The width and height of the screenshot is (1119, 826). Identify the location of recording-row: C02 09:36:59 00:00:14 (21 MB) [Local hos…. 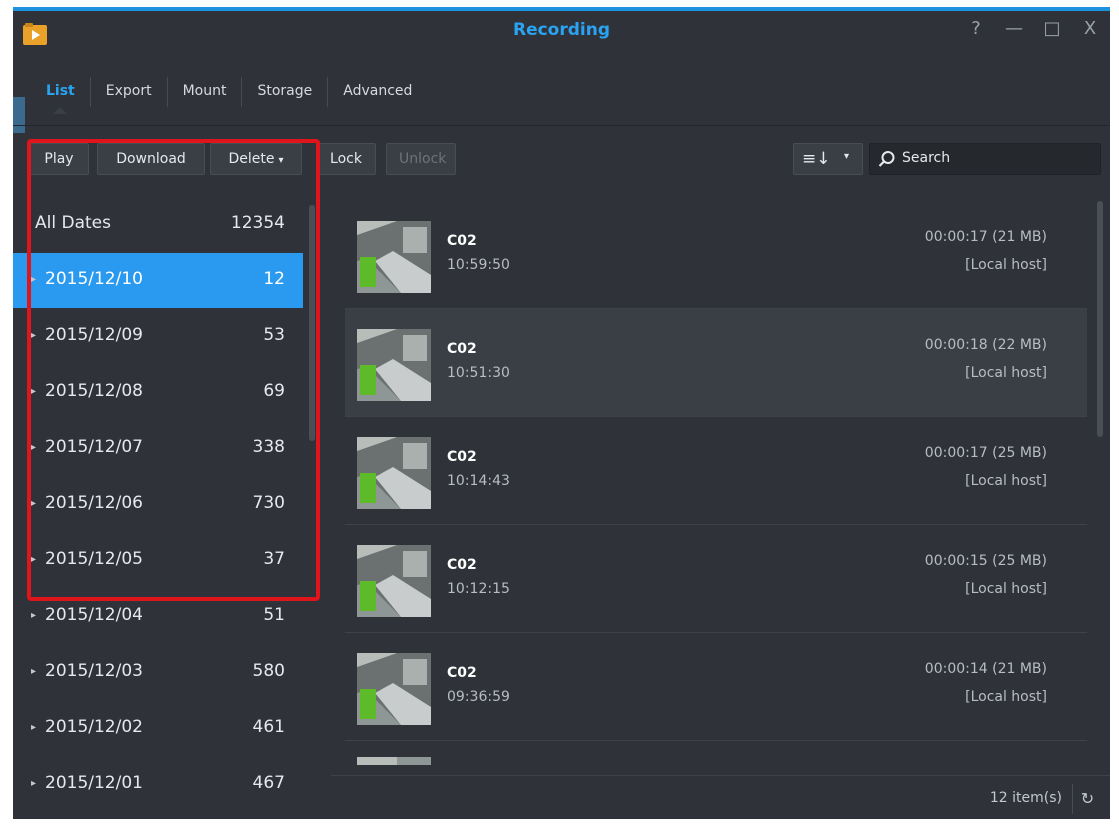
(716, 687).